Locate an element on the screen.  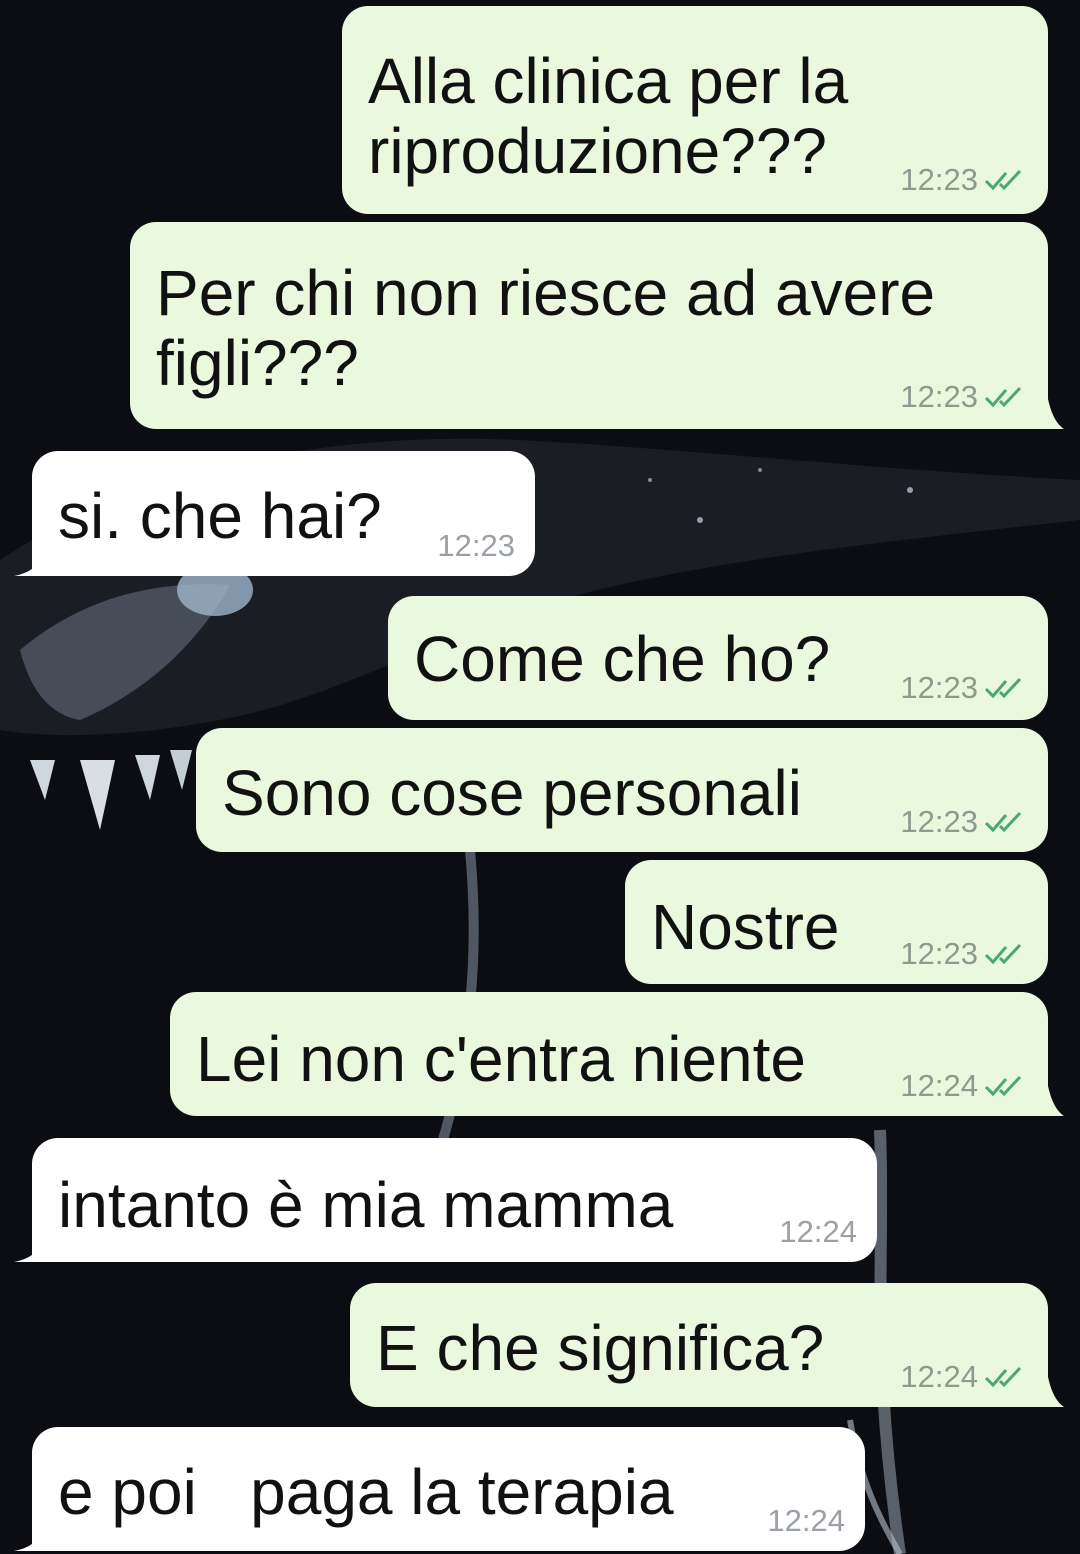
message-bubble-outgoing: Nostre 12:23 is located at coordinates (836, 922).